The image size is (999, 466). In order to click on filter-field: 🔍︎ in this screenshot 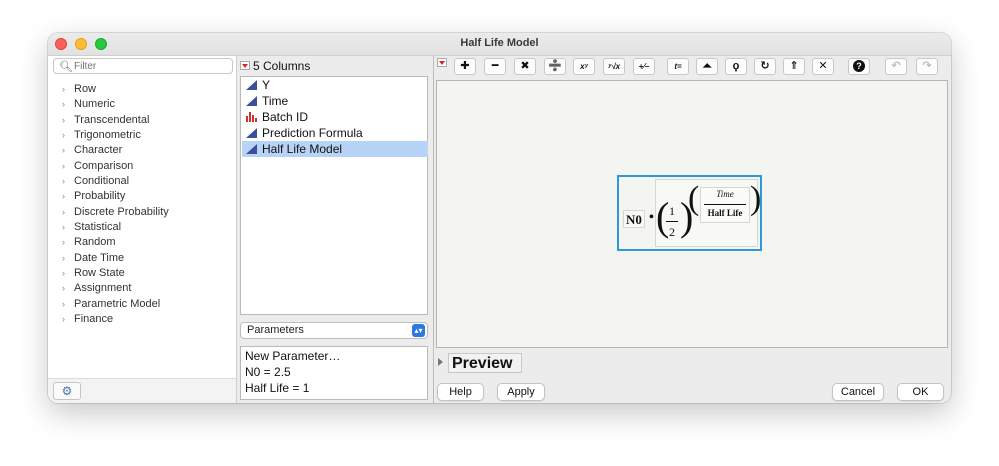, I will do `click(143, 66)`.